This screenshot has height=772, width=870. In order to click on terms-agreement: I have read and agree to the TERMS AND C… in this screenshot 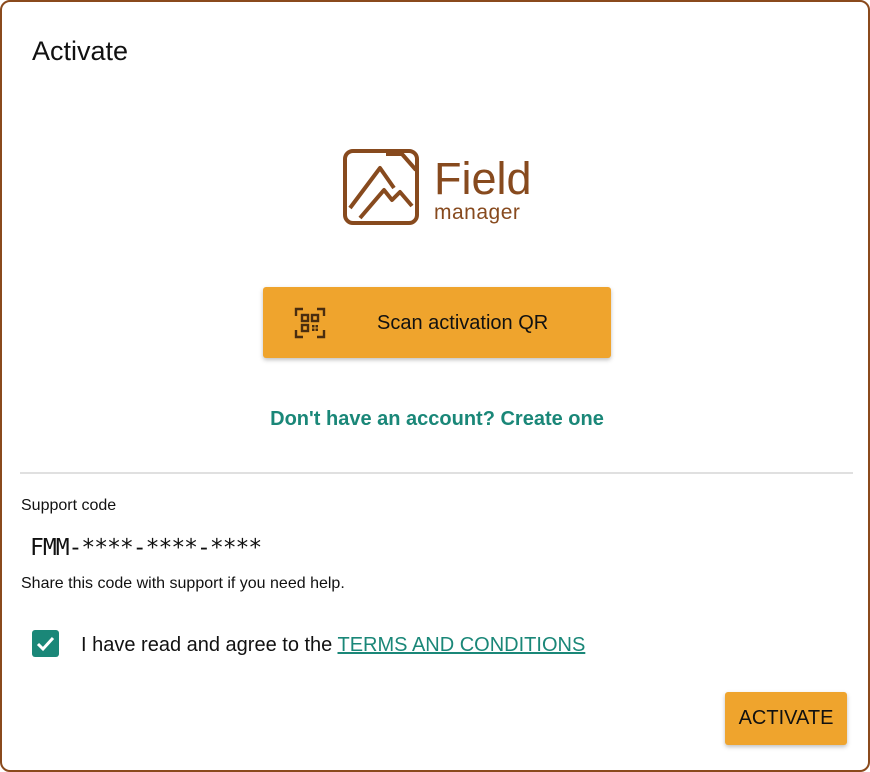, I will do `click(333, 645)`.